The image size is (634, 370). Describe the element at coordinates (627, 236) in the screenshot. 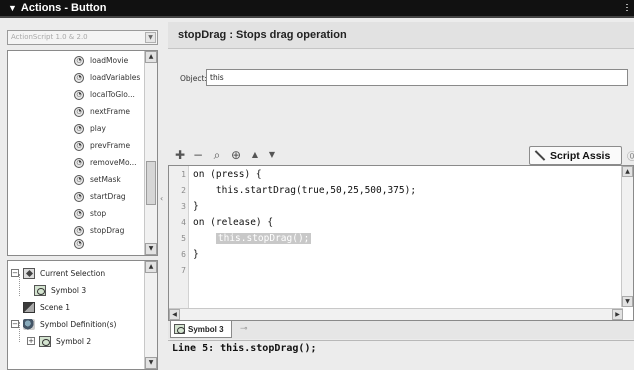

I see `editor-vertical-scrollbar: ▲ ▼` at that location.